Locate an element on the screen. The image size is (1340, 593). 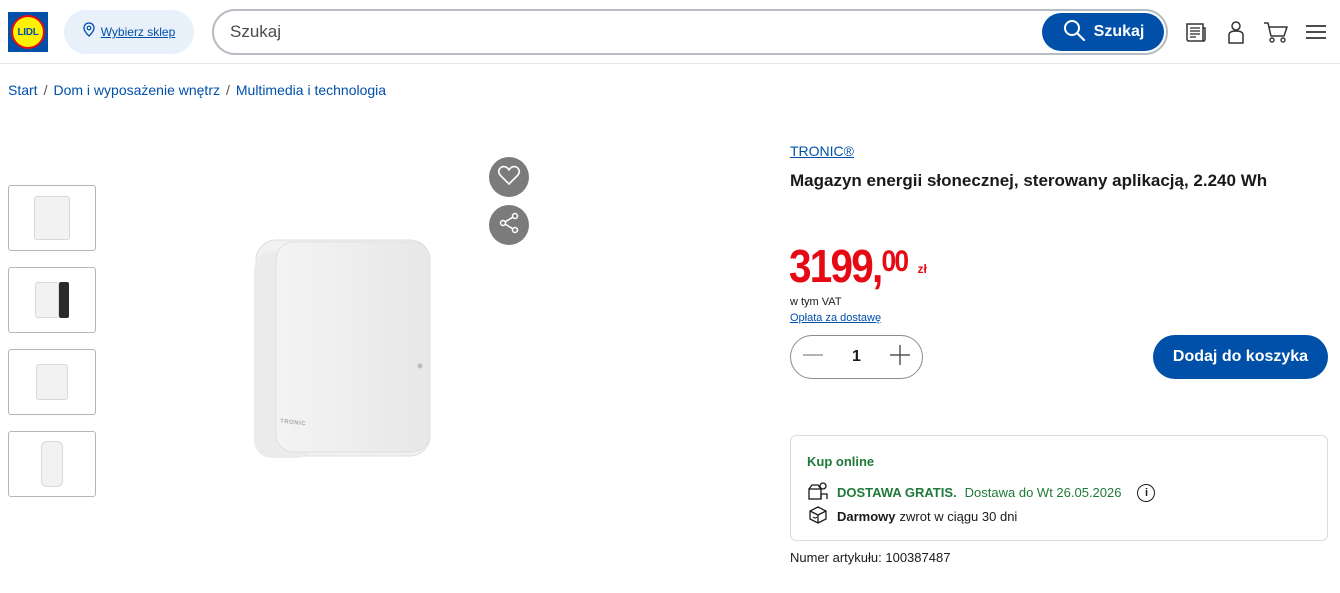
delivery-date: Dostawa do Wt 26.05.2026 is located at coordinates (1043, 492).